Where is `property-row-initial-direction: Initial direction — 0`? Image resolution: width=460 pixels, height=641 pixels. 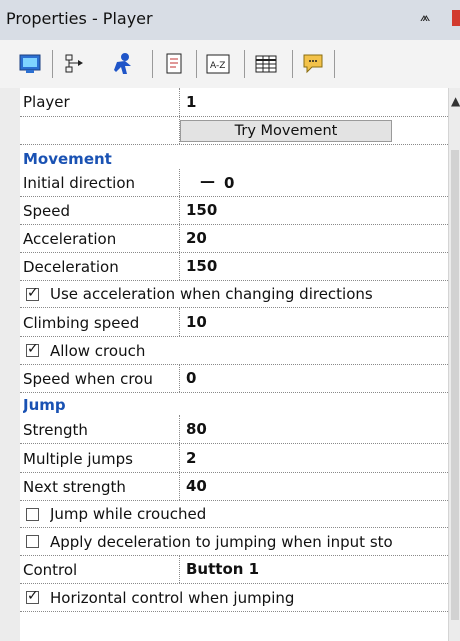
property-row-initial-direction: Initial direction — 0 is located at coordinates (234, 183).